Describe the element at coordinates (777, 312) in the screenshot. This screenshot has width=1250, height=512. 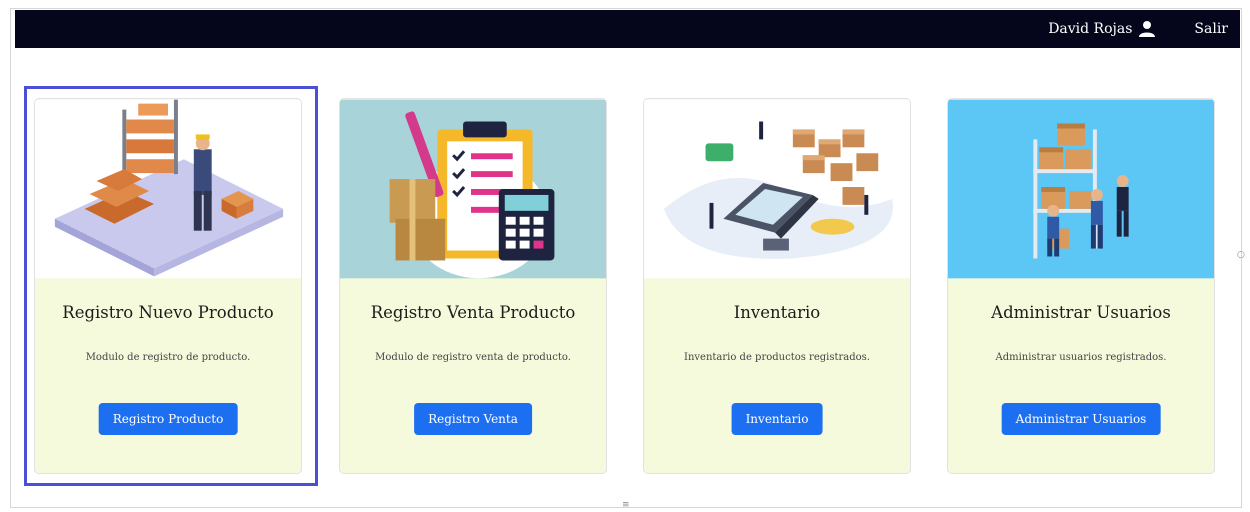
I see `card-title: Inventario` at that location.